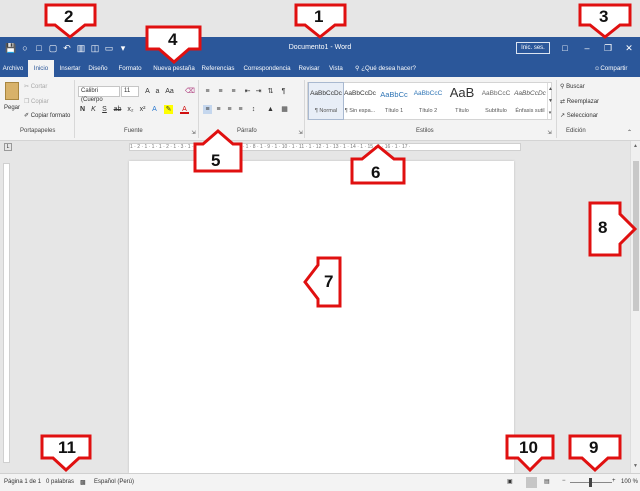 The image size is (640, 491). I want to click on callout-label-9: 9, so click(594, 447).